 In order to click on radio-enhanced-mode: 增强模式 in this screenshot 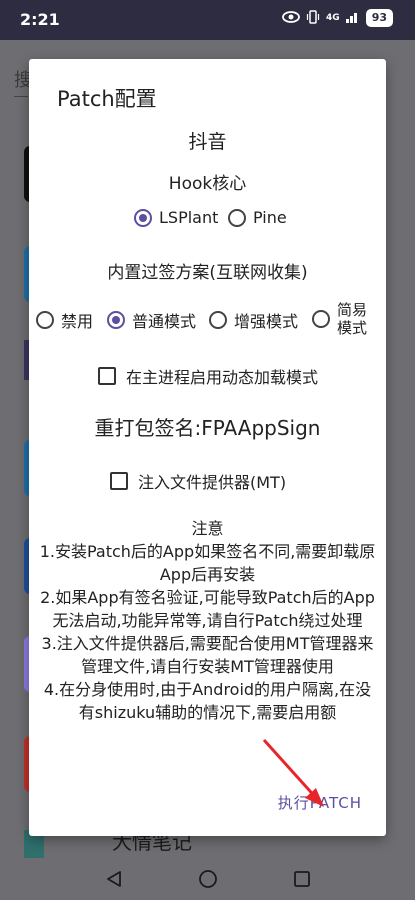, I will do `click(253, 320)`.